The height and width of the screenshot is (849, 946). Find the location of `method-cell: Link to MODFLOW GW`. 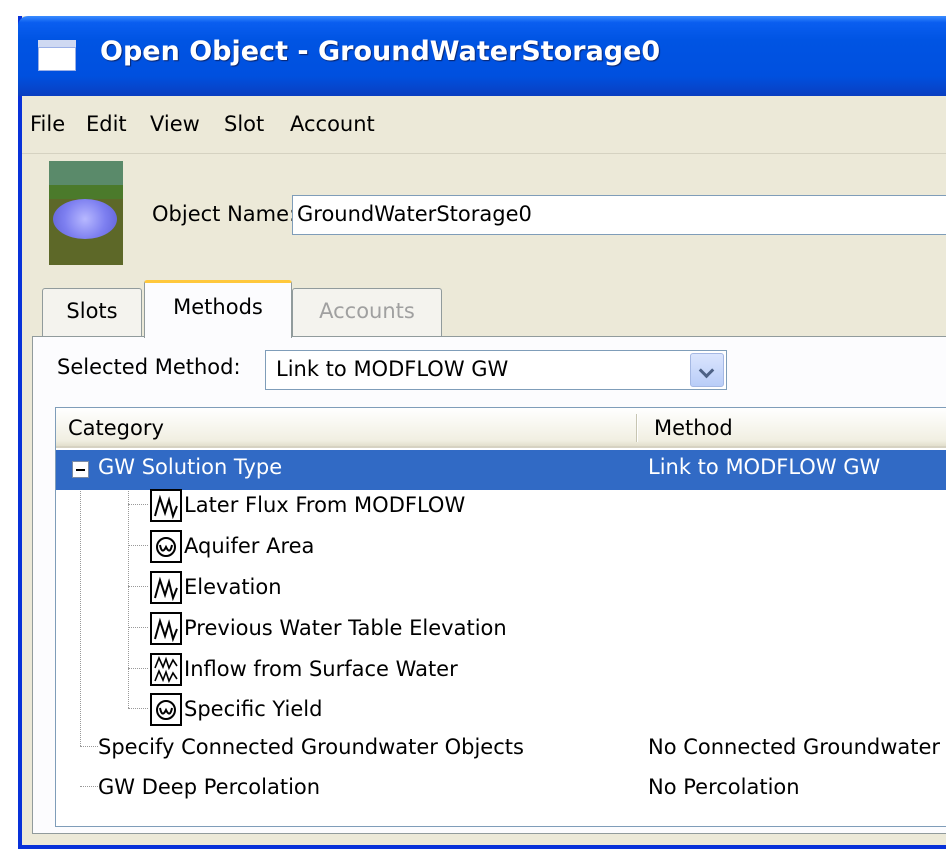

method-cell: Link to MODFLOW GW is located at coordinates (764, 467).